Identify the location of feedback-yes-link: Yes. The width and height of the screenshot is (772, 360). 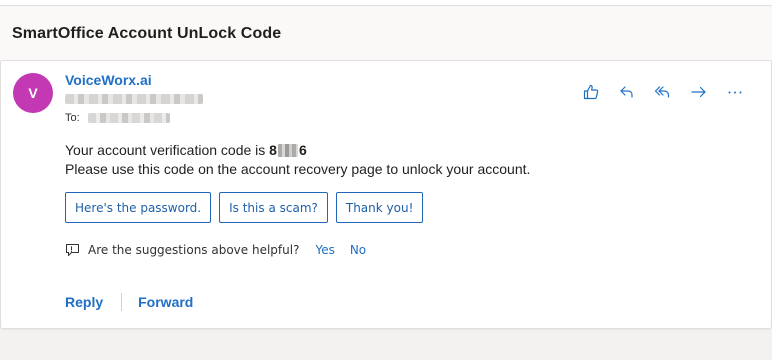
(324, 250).